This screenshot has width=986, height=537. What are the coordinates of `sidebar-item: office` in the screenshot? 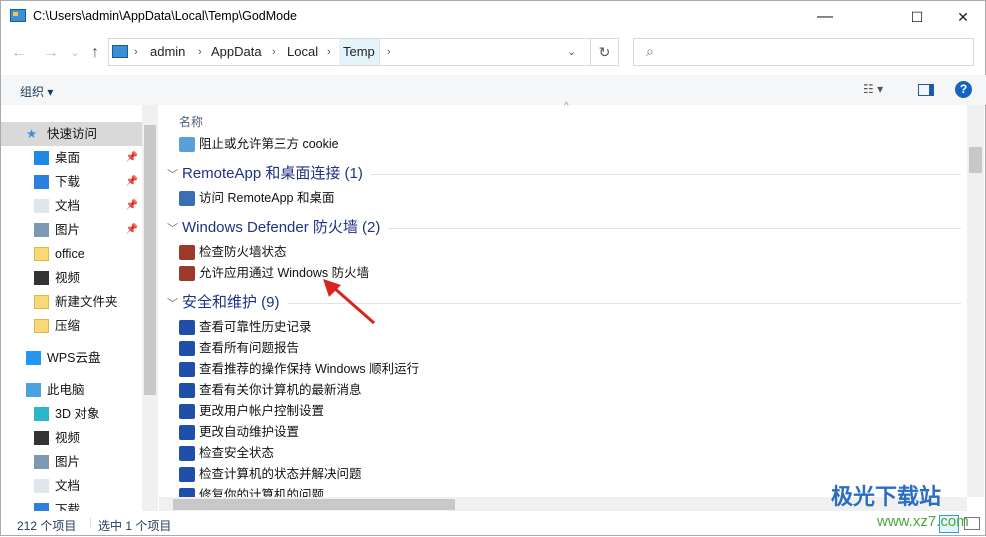 It's located at (71, 254).